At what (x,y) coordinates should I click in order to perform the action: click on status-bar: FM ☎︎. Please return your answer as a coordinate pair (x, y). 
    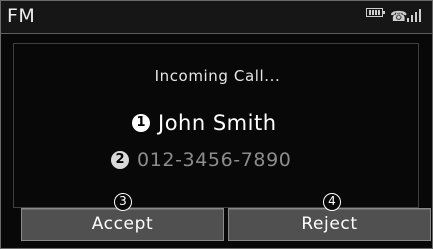
    Looking at the image, I should click on (216, 17).